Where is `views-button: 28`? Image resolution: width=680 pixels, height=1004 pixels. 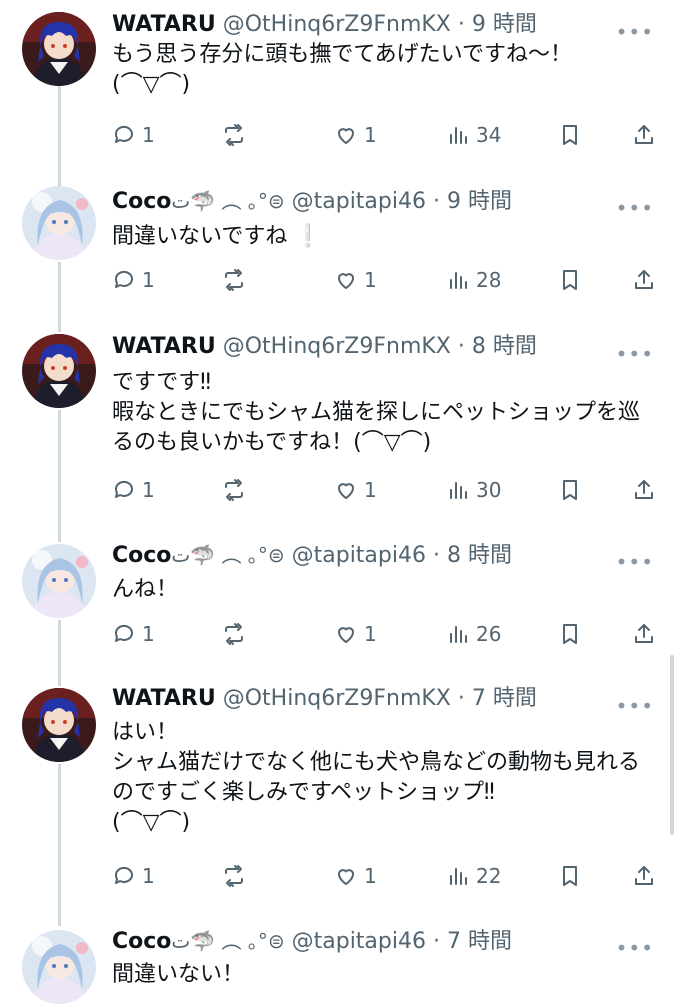 views-button: 28 is located at coordinates (473, 280).